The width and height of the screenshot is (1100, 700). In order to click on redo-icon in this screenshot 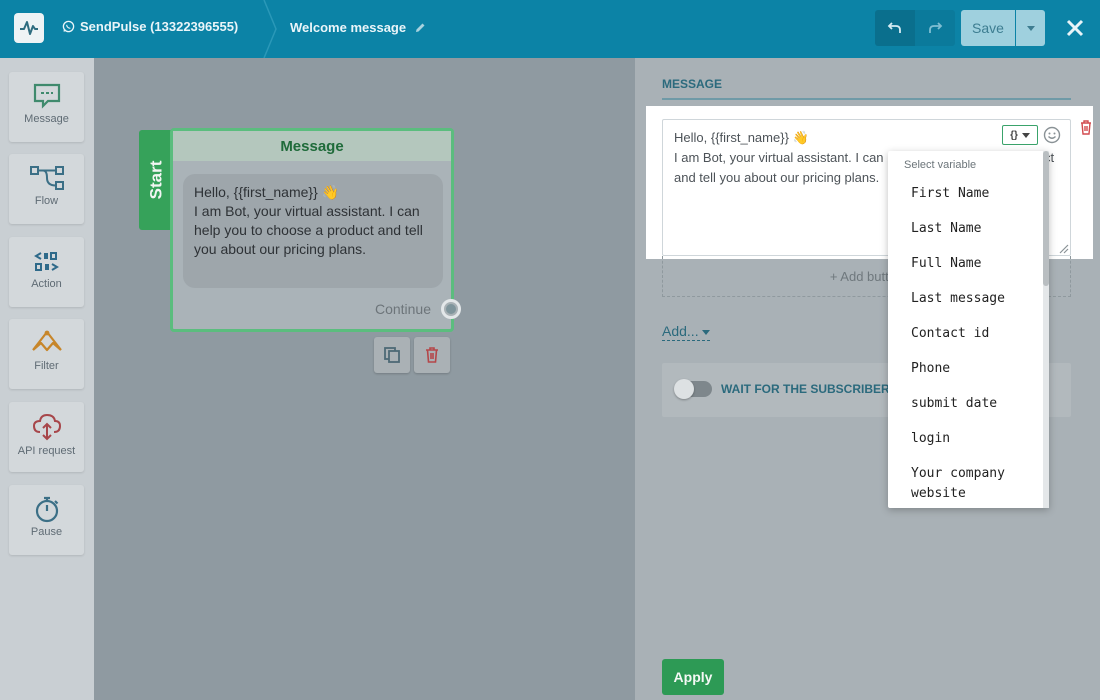, I will do `click(936, 27)`.